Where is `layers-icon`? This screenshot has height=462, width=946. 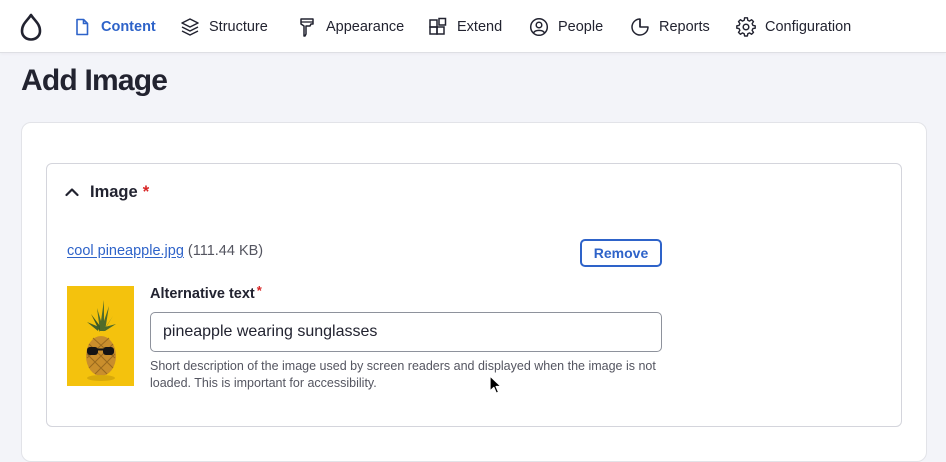
layers-icon is located at coordinates (190, 27).